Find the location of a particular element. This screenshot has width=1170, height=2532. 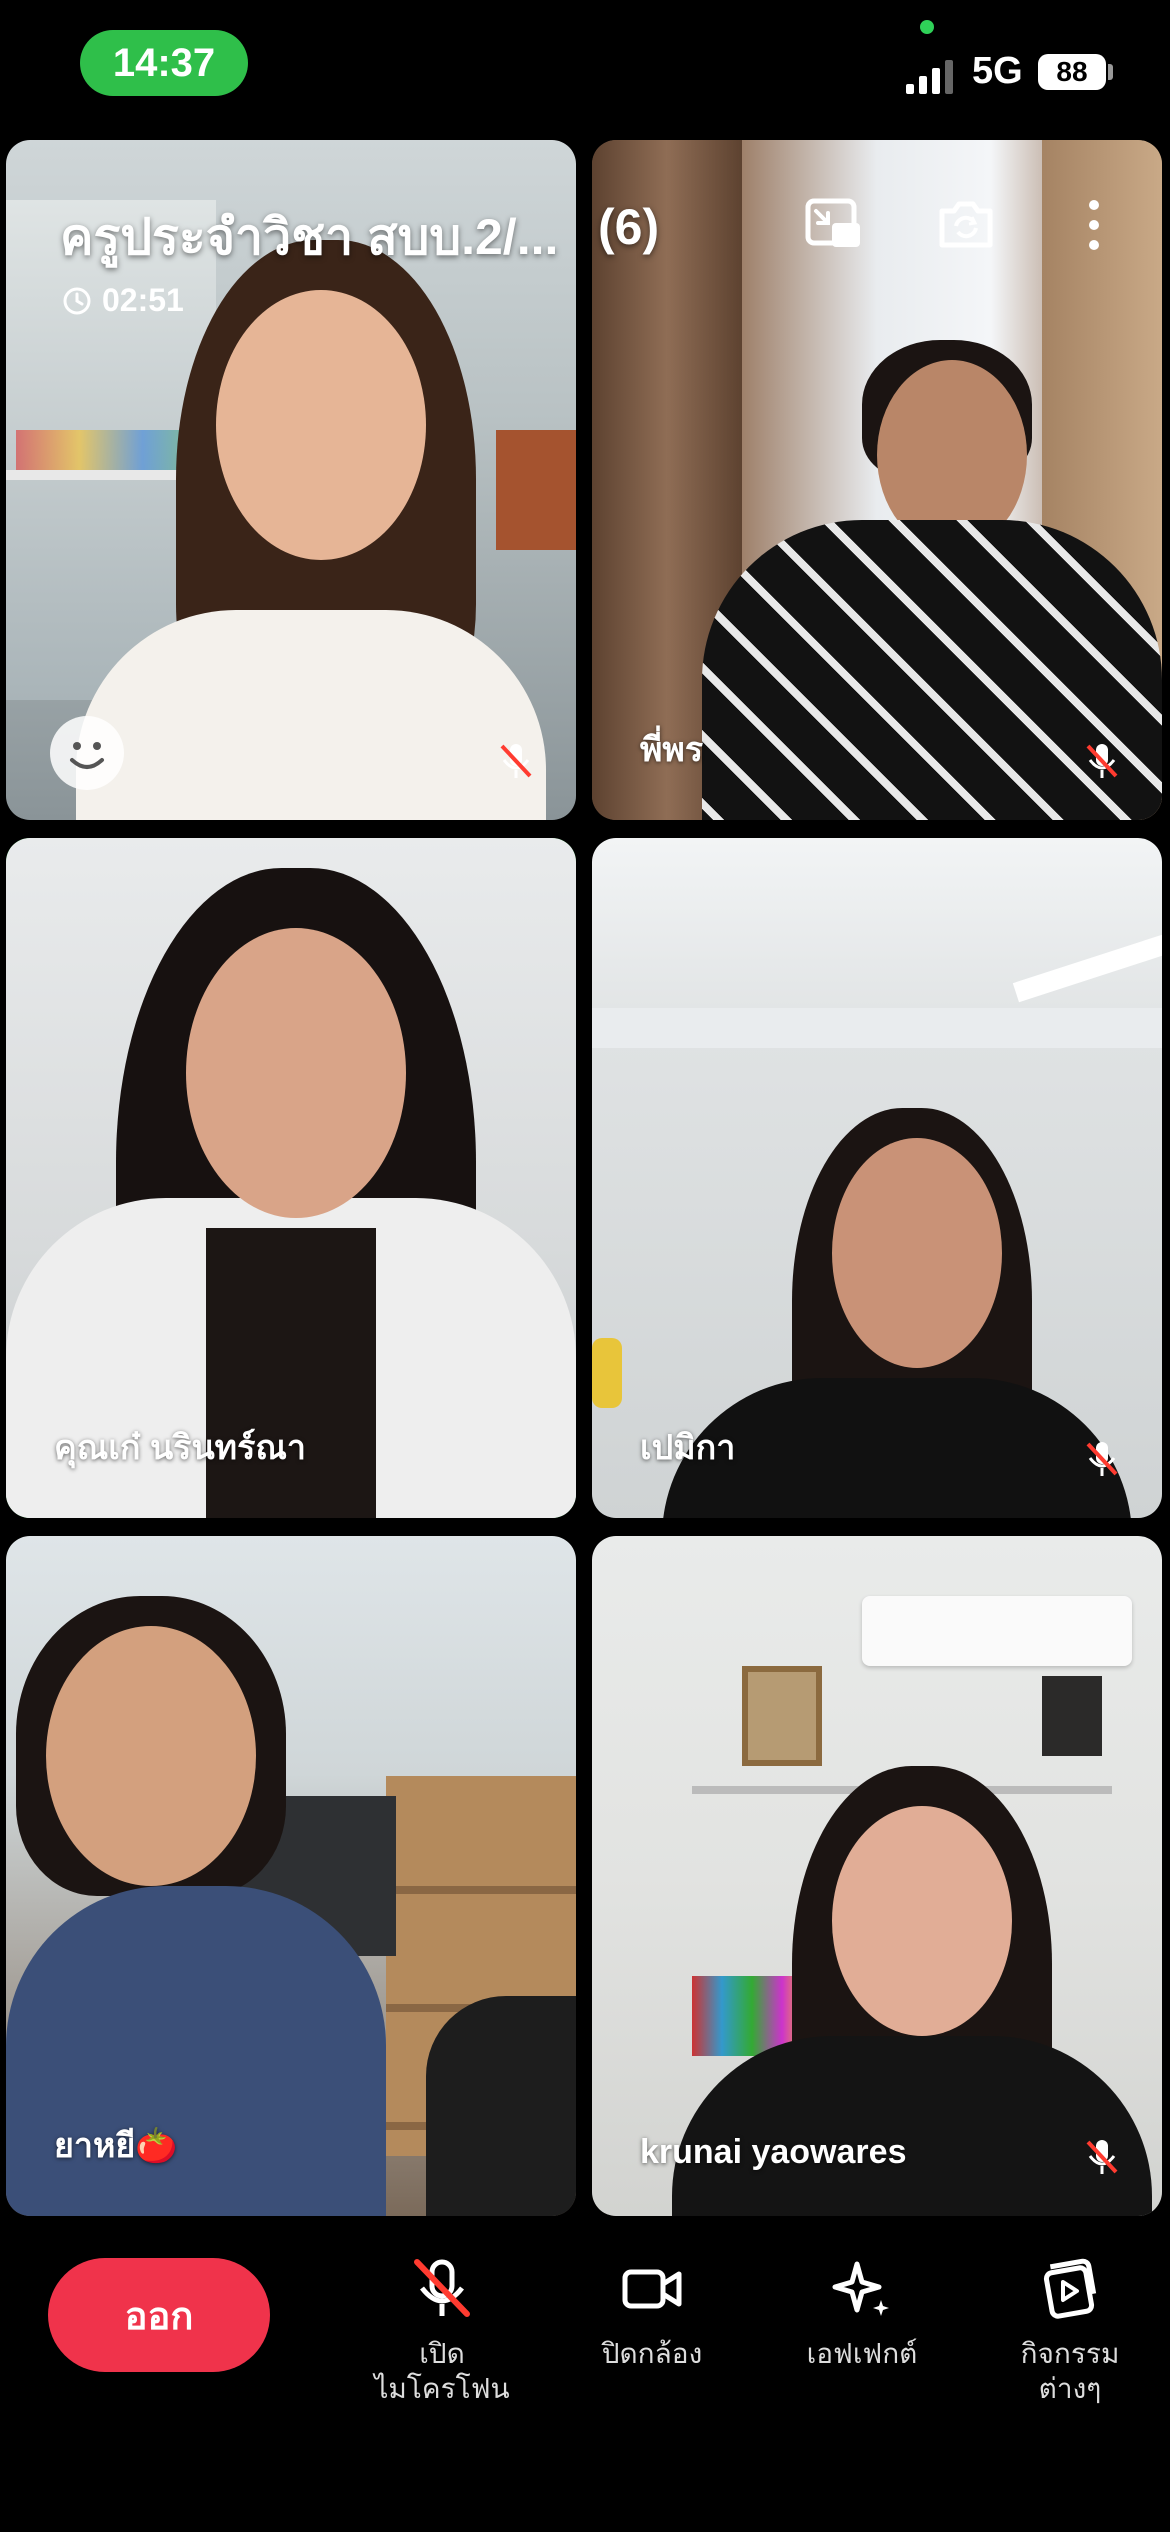

microphone-toggle-button: เปิด ไมโครโฟน is located at coordinates (442, 2330).